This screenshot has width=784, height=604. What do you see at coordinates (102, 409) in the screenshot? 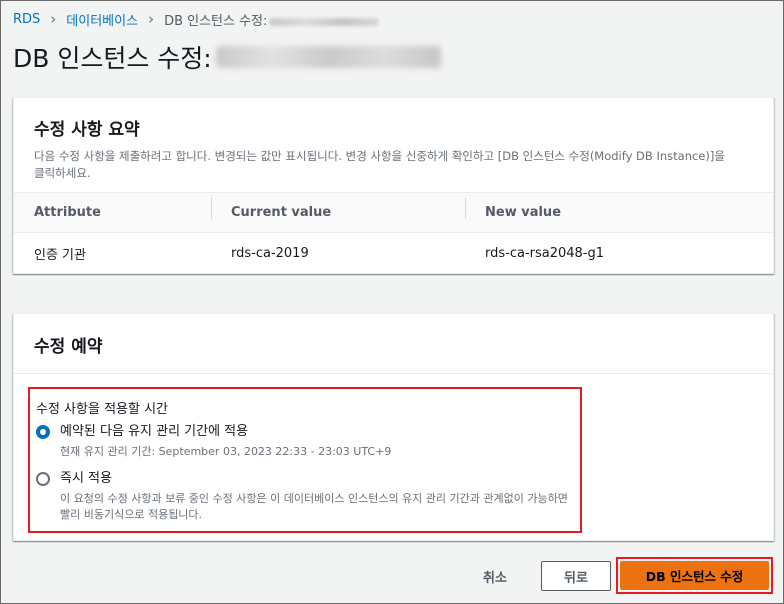
I see `radio-group-label: 수정 사항을 적용할 시간` at bounding box center [102, 409].